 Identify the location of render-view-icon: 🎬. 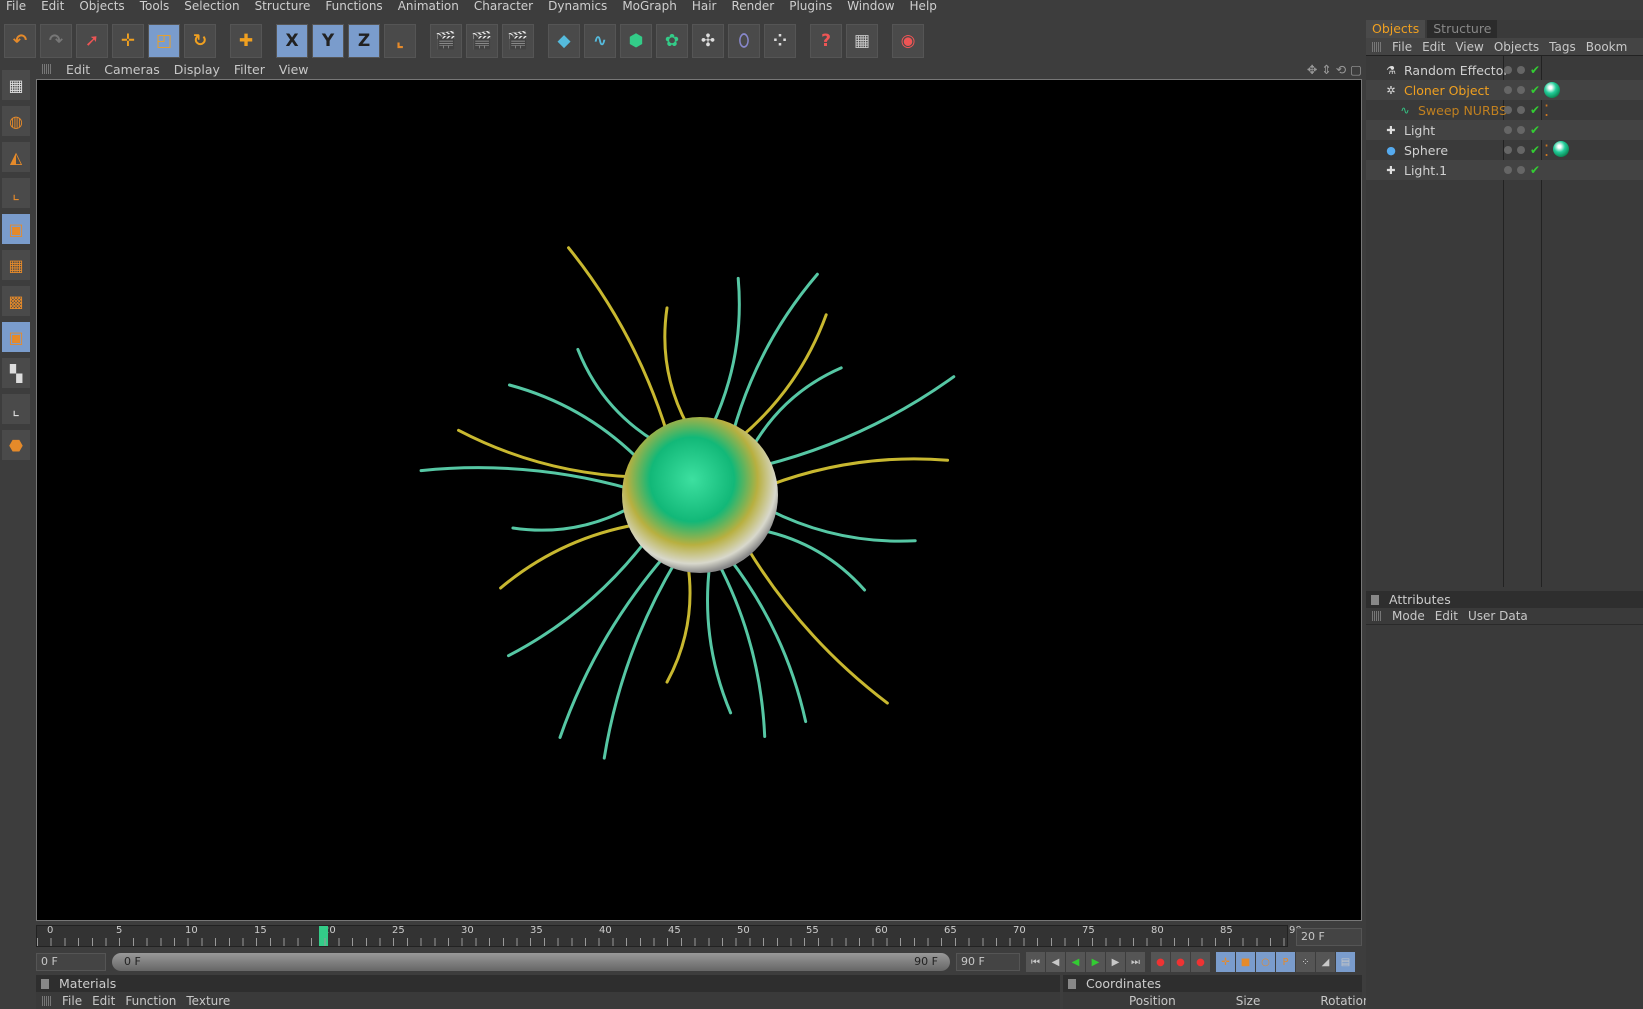
(446, 41).